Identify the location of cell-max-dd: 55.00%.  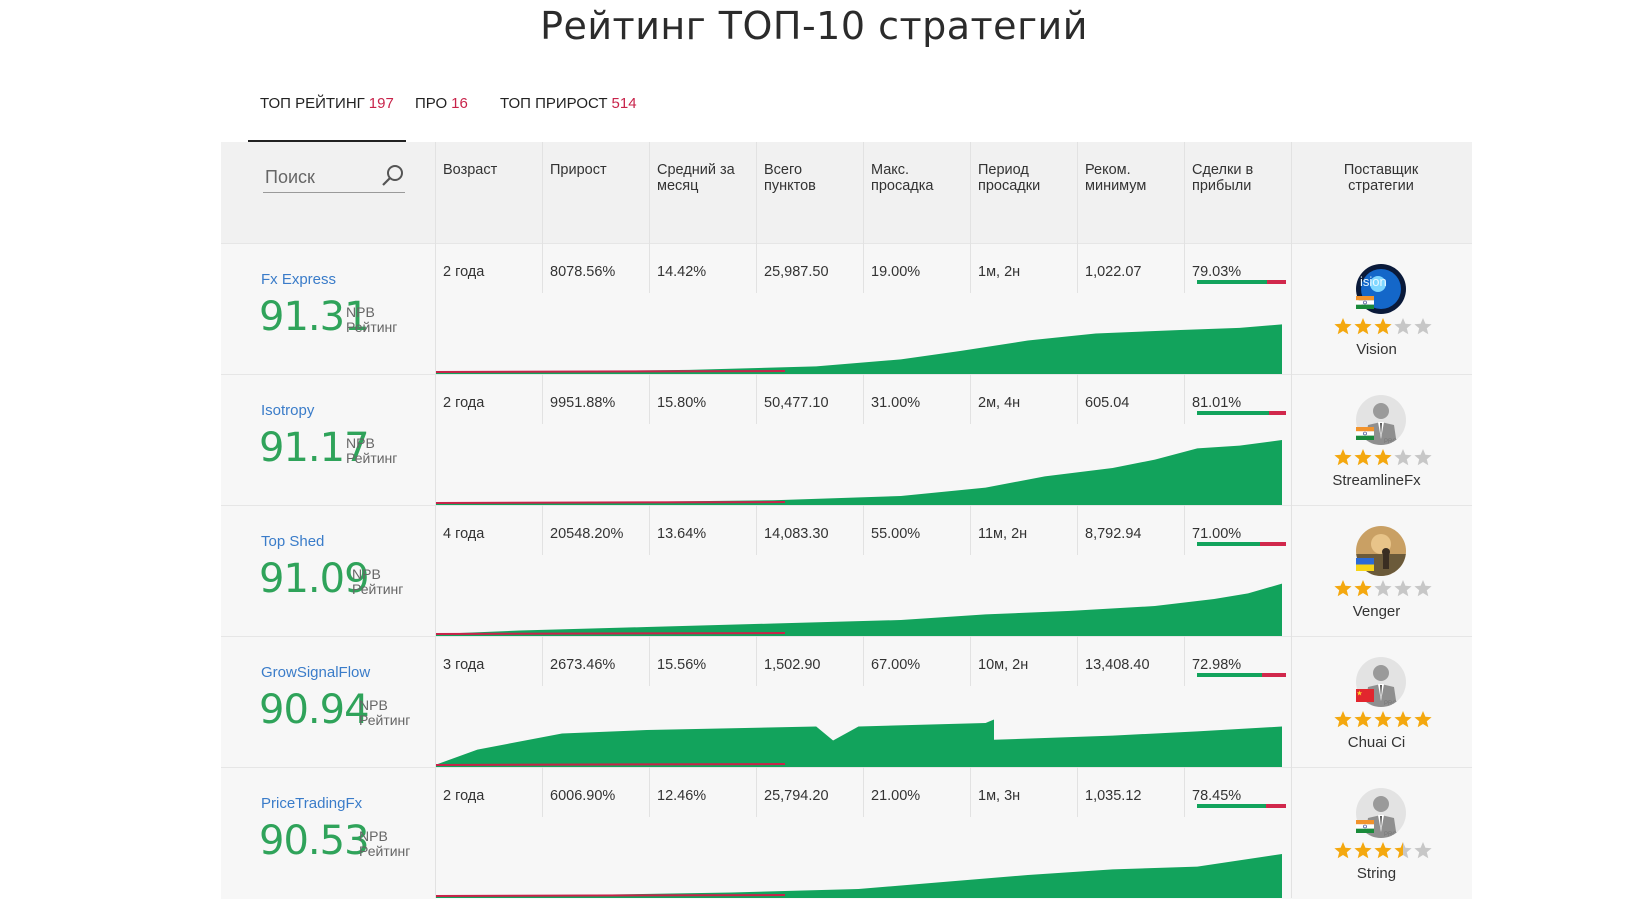
(896, 534).